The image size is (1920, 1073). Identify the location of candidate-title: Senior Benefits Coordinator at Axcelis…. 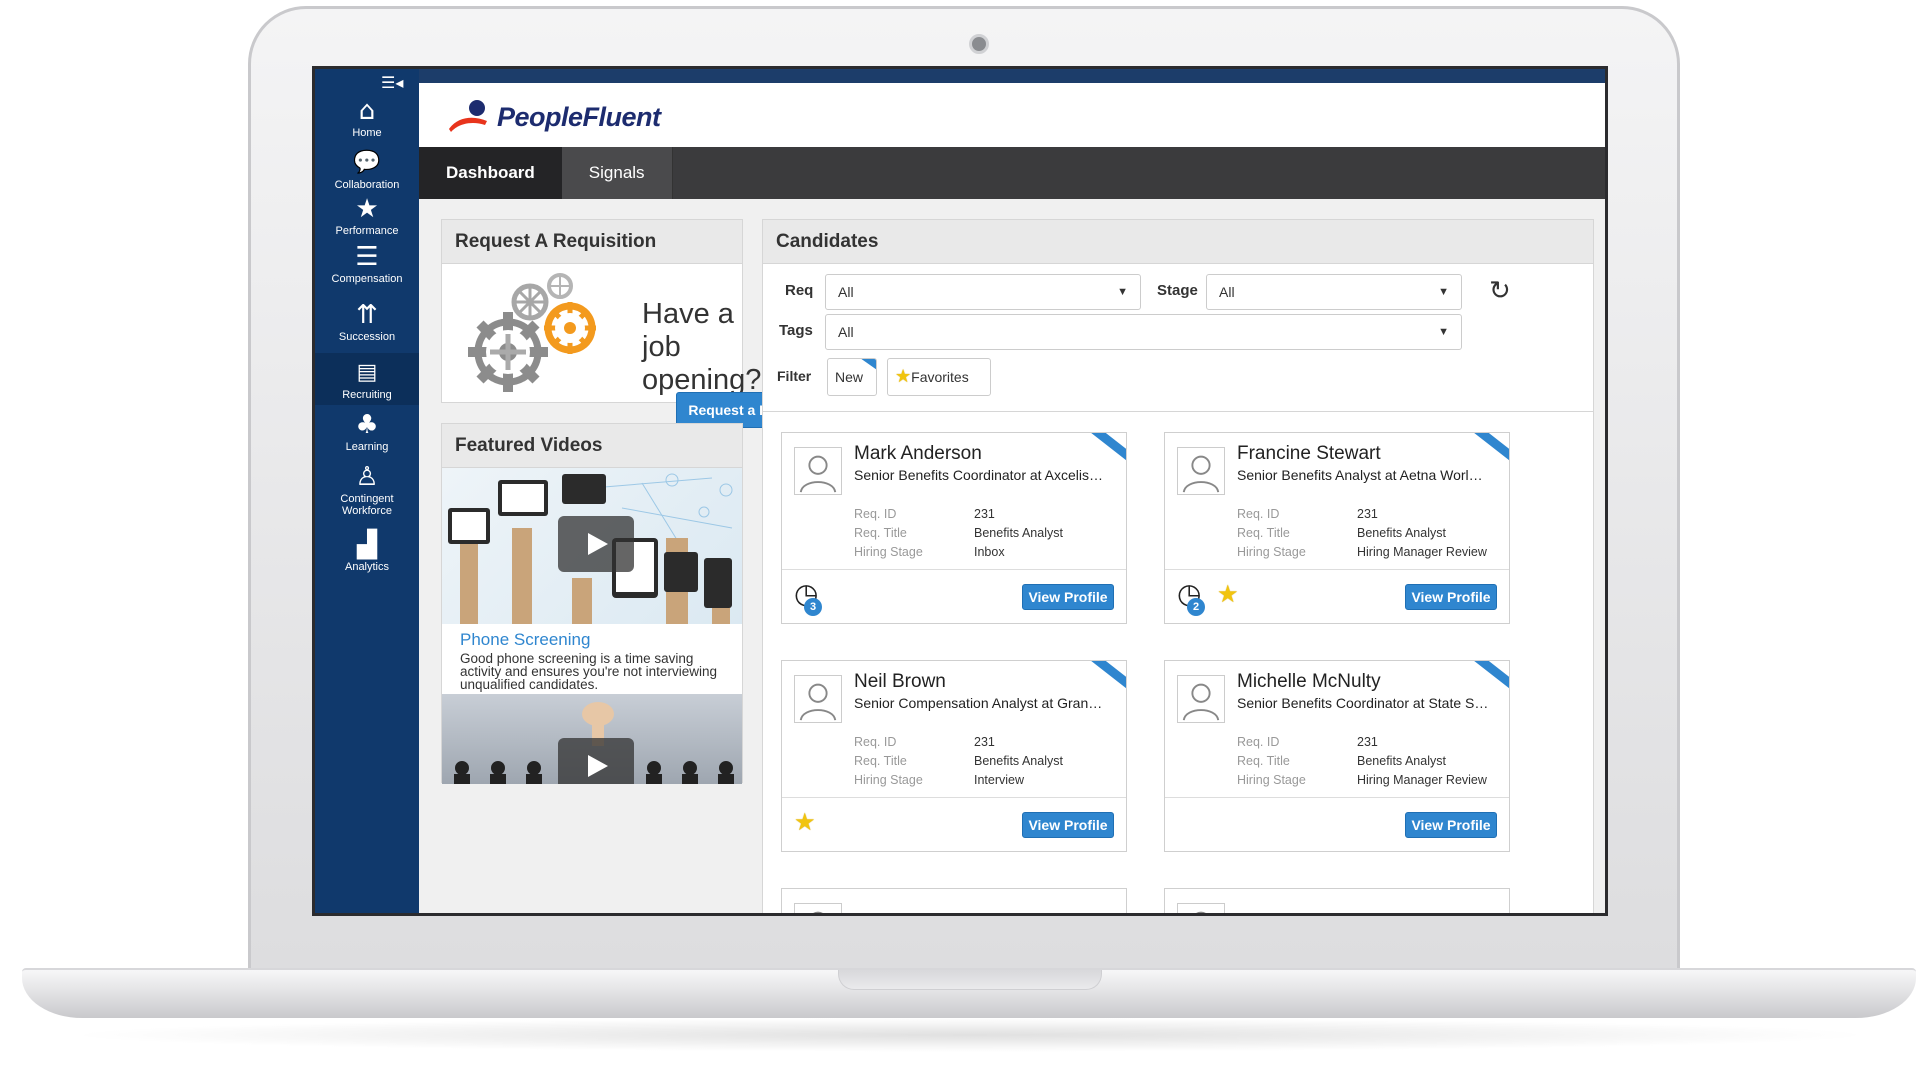
(979, 475).